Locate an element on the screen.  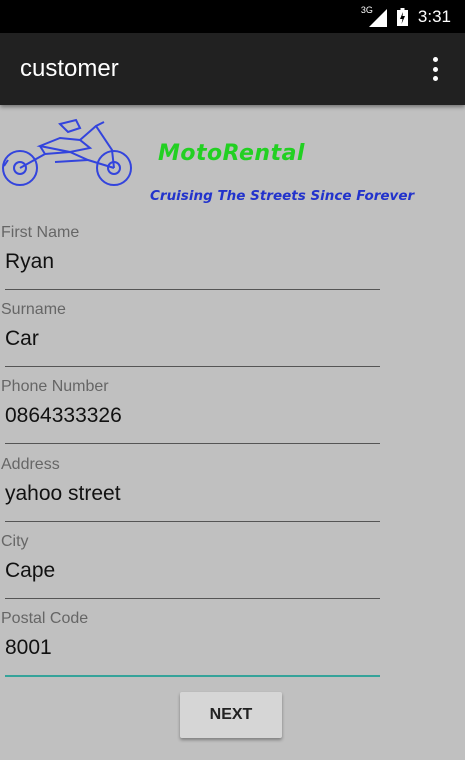
app-title: customer is located at coordinates (69, 68).